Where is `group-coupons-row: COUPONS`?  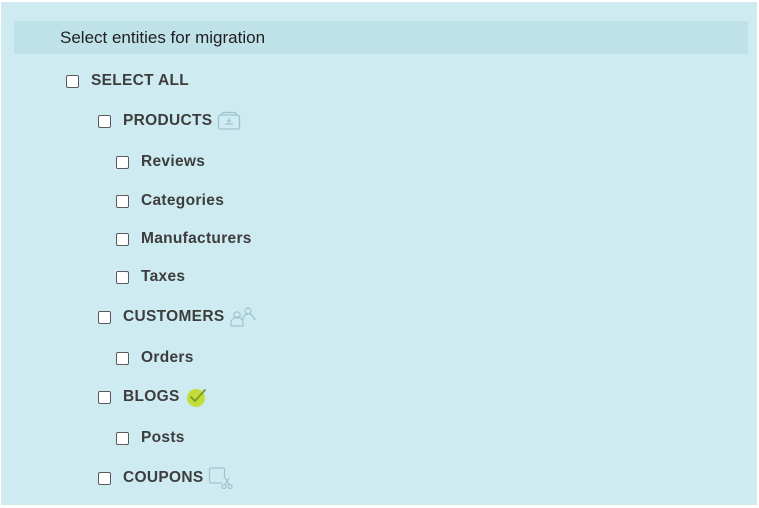 group-coupons-row: COUPONS is located at coordinates (166, 478).